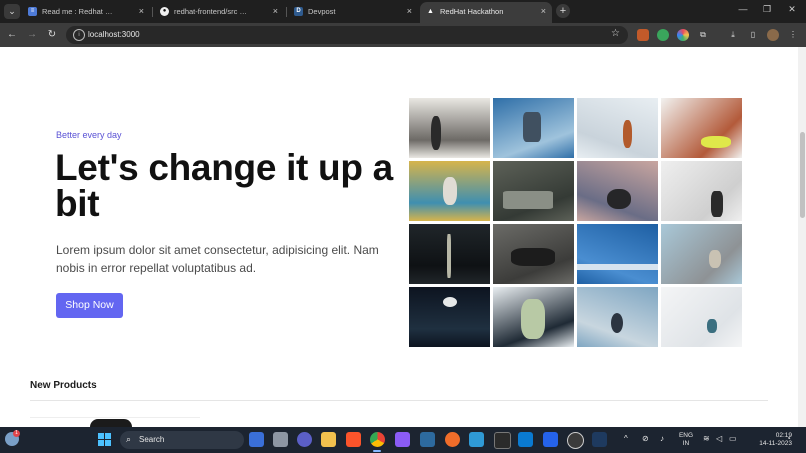 The width and height of the screenshot is (806, 453). Describe the element at coordinates (89, 135) in the screenshot. I see `hero-eyebrow: Better every day` at that location.